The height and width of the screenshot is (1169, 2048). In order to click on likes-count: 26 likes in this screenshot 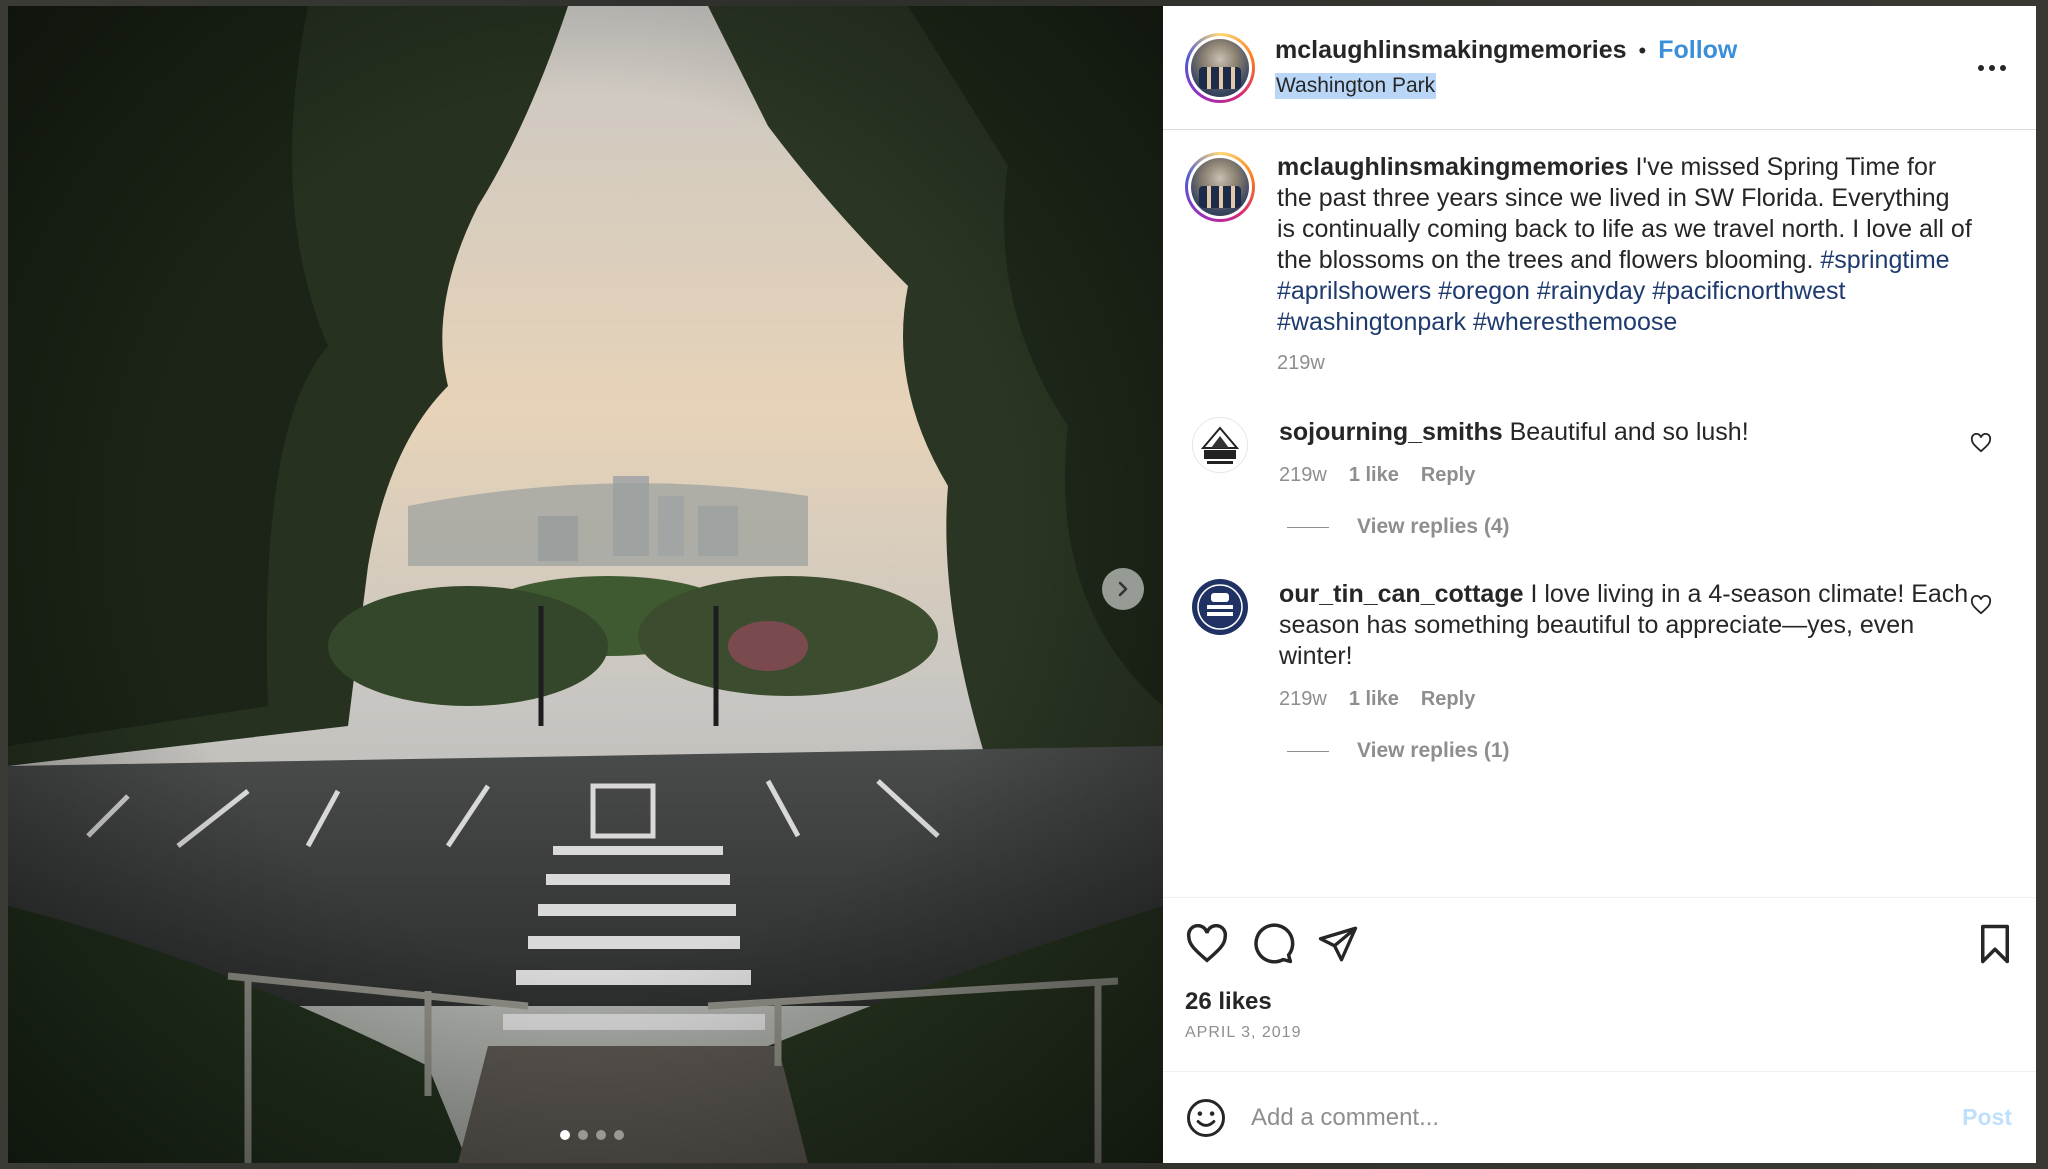, I will do `click(1599, 1002)`.